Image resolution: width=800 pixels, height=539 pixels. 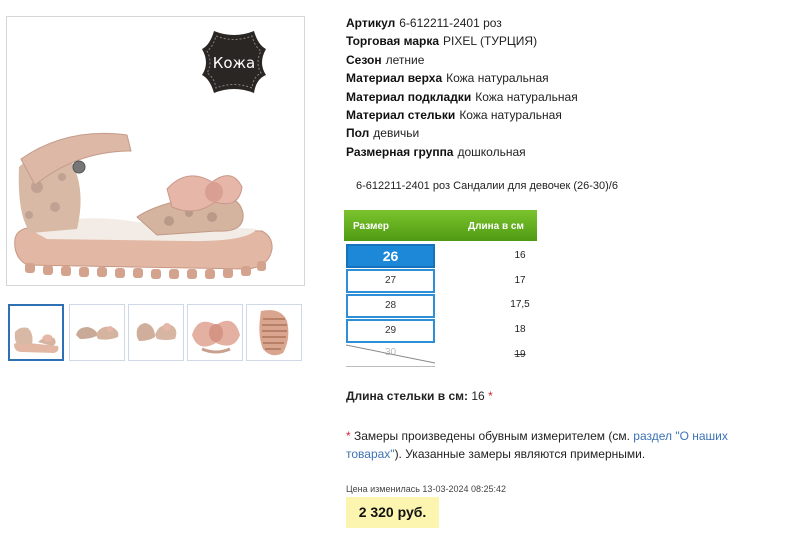 I want to click on size-column-header: Размер, so click(x=371, y=226).